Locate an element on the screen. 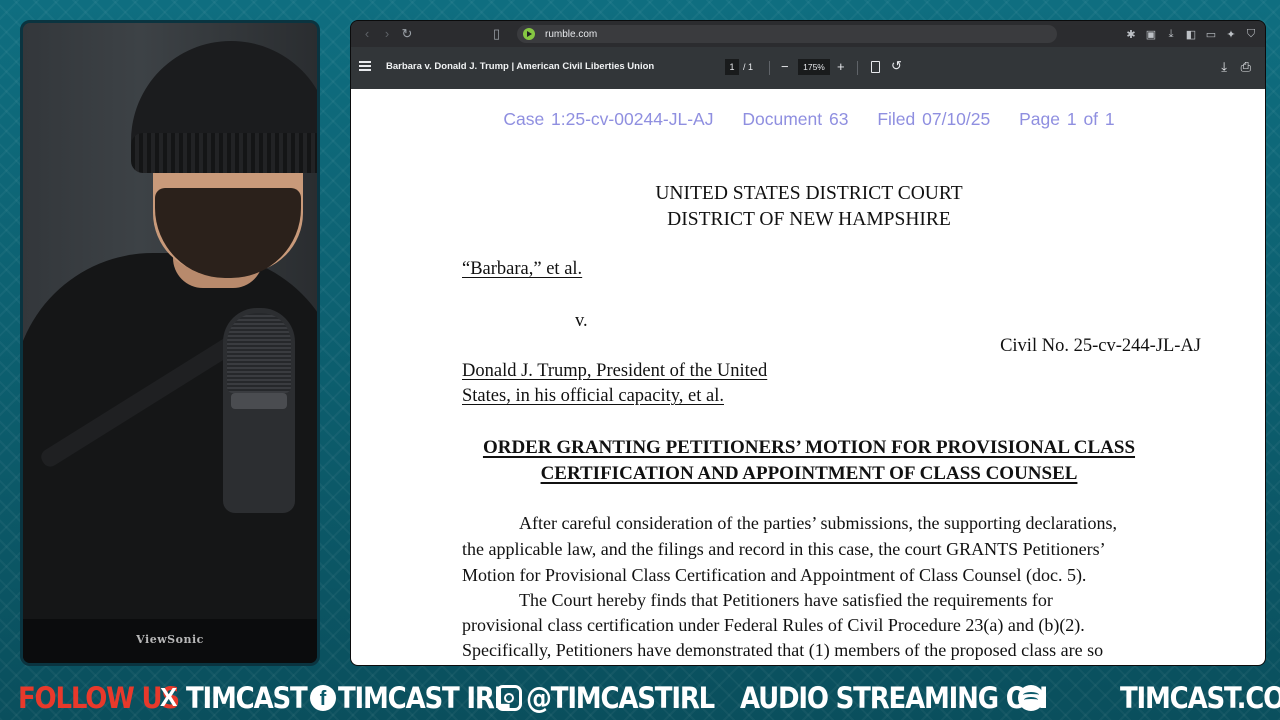 The image size is (1280, 720). host-beanie-rib is located at coordinates (224, 153).